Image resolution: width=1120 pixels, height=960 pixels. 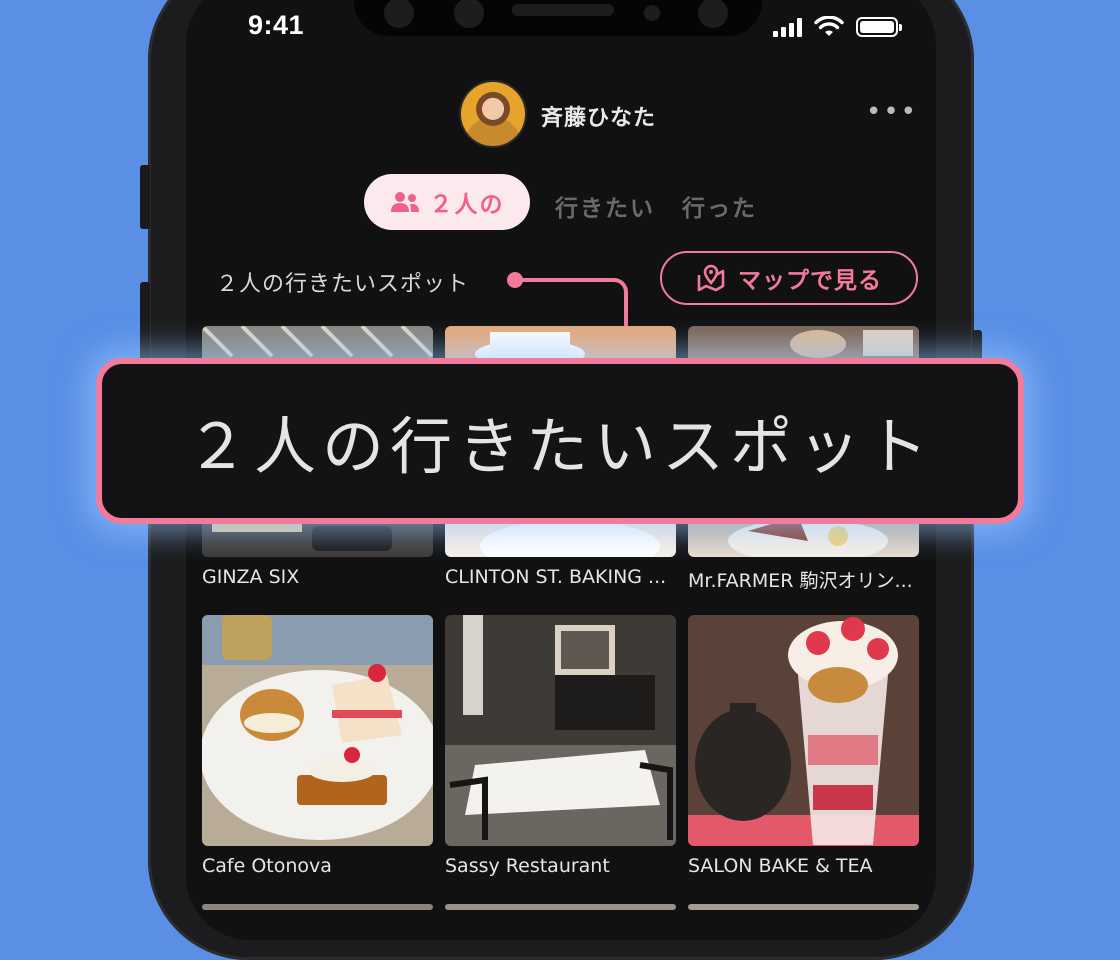 What do you see at coordinates (404, 202) in the screenshot?
I see `people-icon` at bounding box center [404, 202].